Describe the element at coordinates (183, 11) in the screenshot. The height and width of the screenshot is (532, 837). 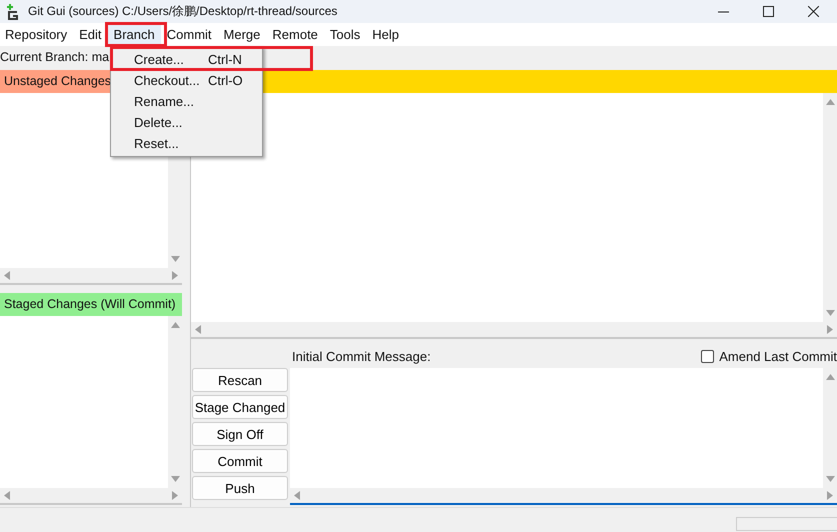
I see `window-title: Git Gui (sources) C:/Users/徐鹏/Desktop/rt-thread/sources` at that location.